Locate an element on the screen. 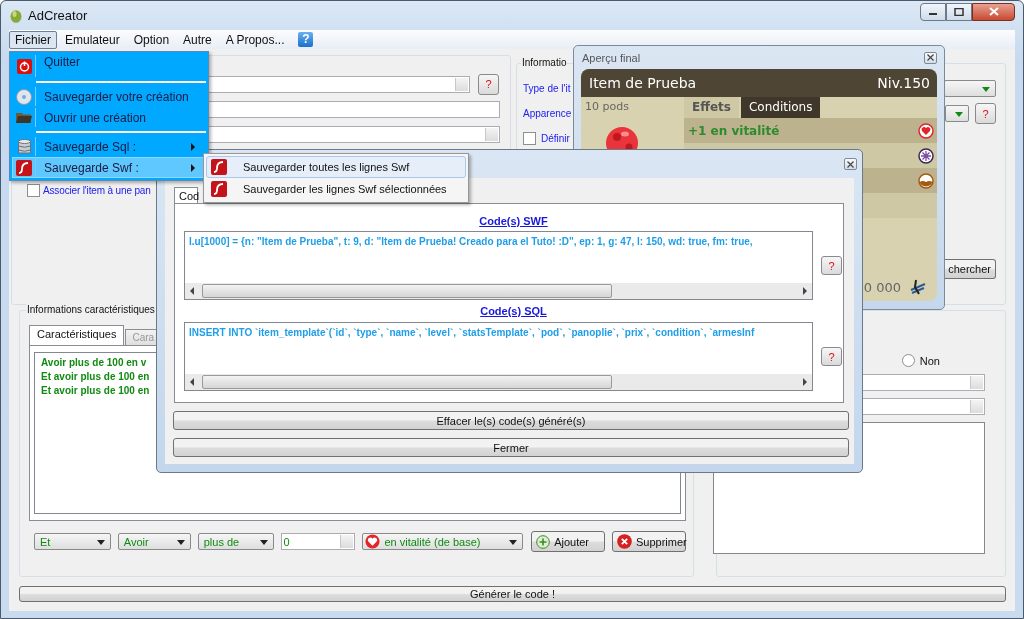 This screenshot has height=619, width=1024. dropdown: Et is located at coordinates (72, 541).